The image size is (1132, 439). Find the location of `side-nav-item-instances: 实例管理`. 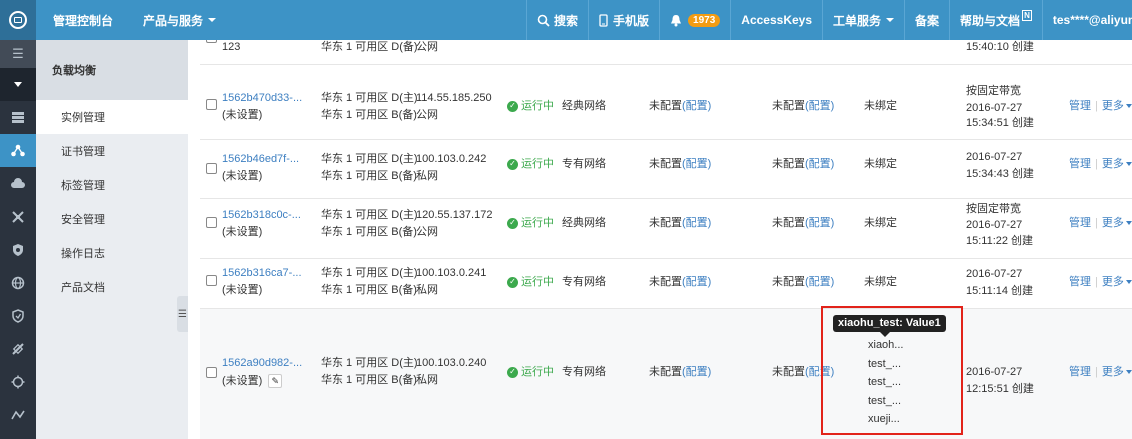

side-nav-item-instances: 实例管理 is located at coordinates (112, 117).